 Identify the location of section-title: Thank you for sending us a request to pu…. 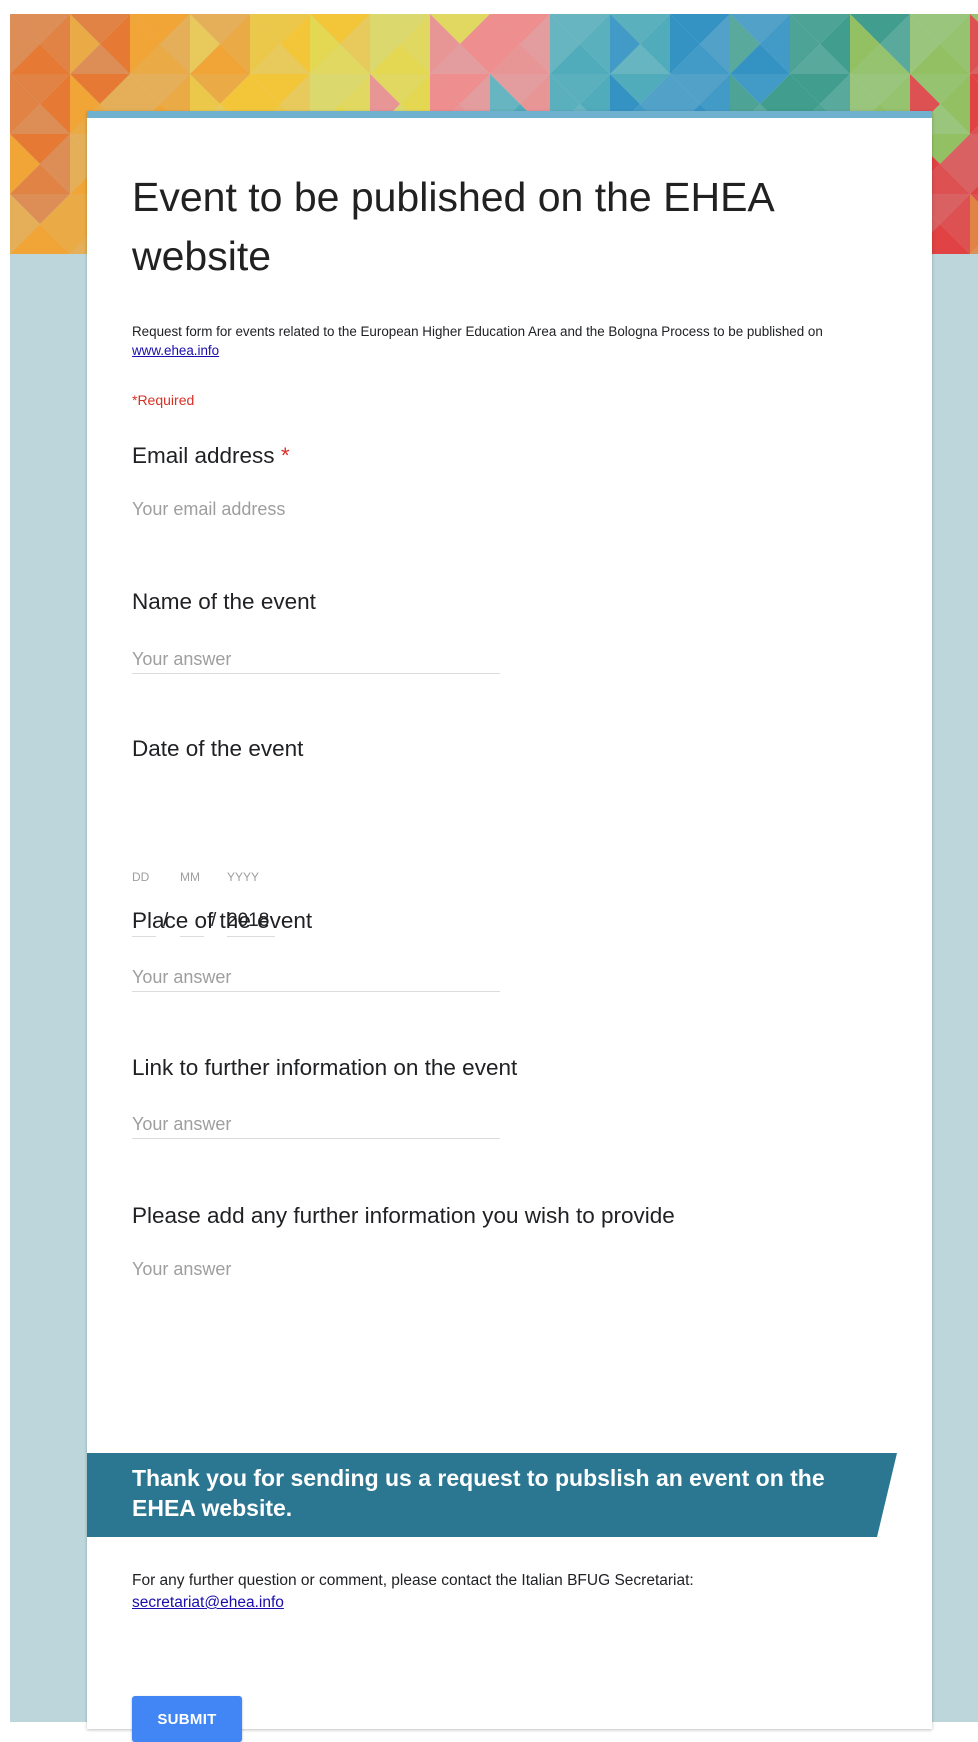
(478, 1493).